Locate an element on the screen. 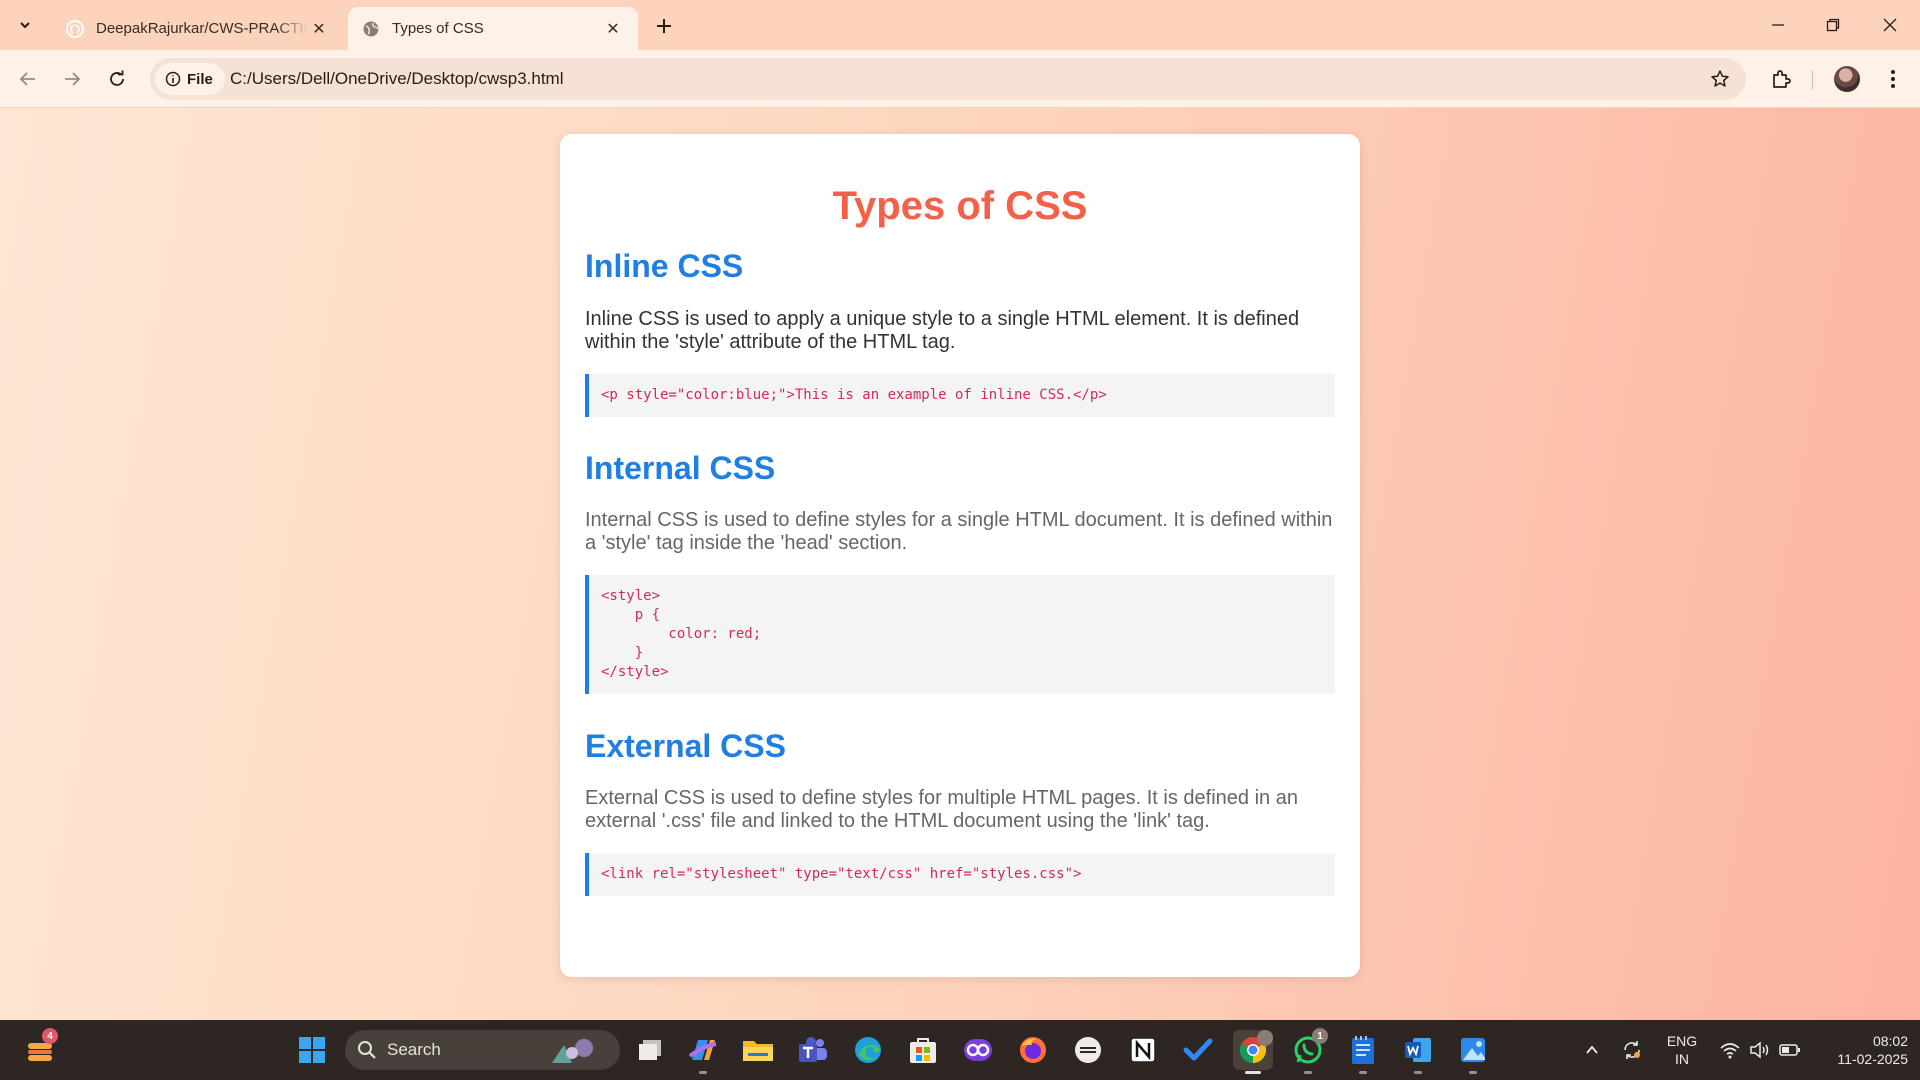 The width and height of the screenshot is (1920, 1080). clock-date: 11-02-2025 is located at coordinates (1872, 1059).